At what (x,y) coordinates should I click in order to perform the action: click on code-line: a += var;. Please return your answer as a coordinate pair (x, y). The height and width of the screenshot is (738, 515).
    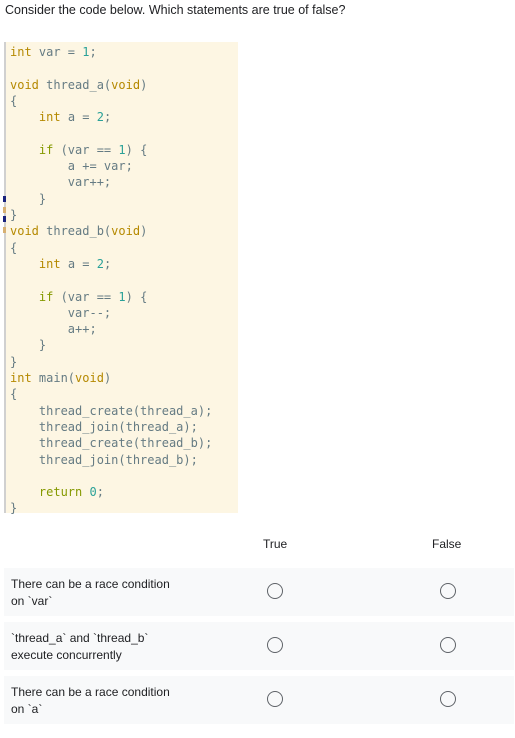
    Looking at the image, I should click on (71, 166).